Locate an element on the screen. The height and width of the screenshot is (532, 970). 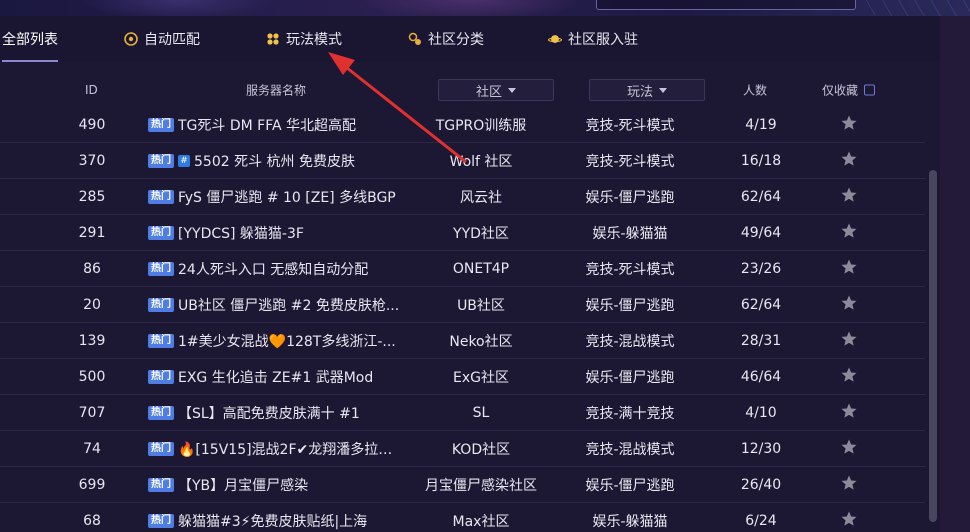
server-name-text: EXG 生化追击 ZE#1 武器Mod is located at coordinates (276, 377).